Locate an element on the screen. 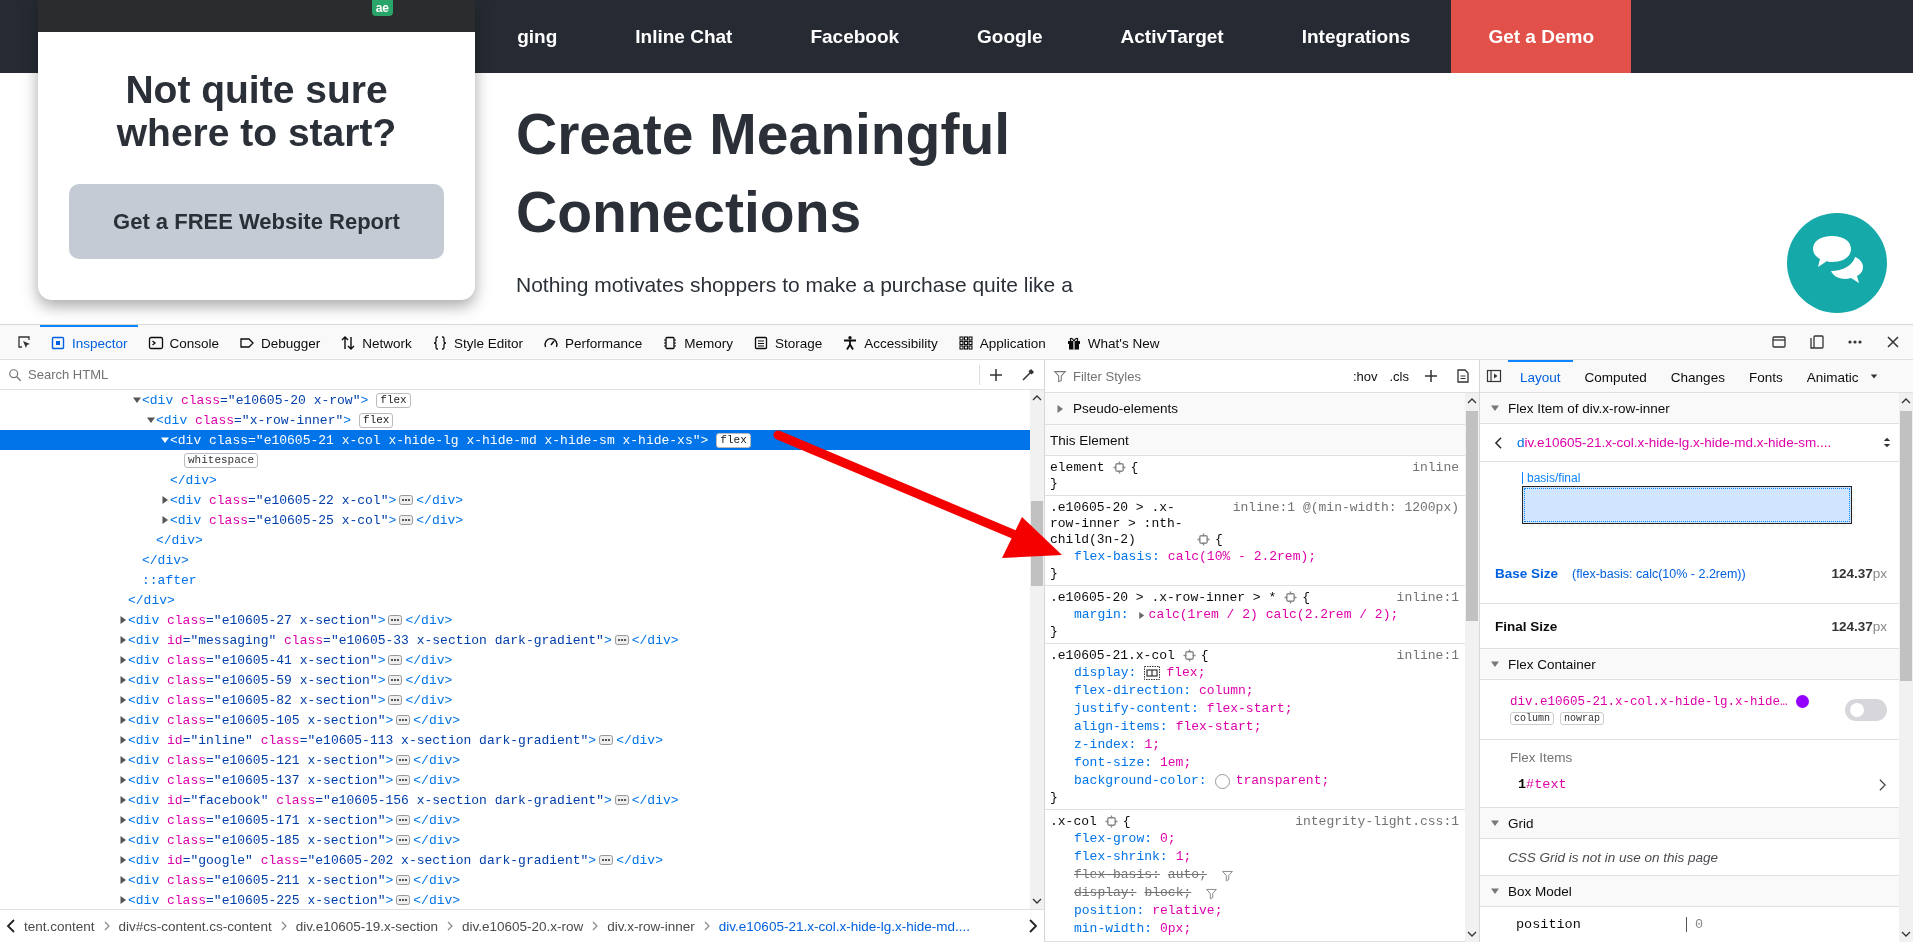 The width and height of the screenshot is (1913, 942). tag-text: <div class="e10605-185 x-section"> is located at coordinates (261, 840).